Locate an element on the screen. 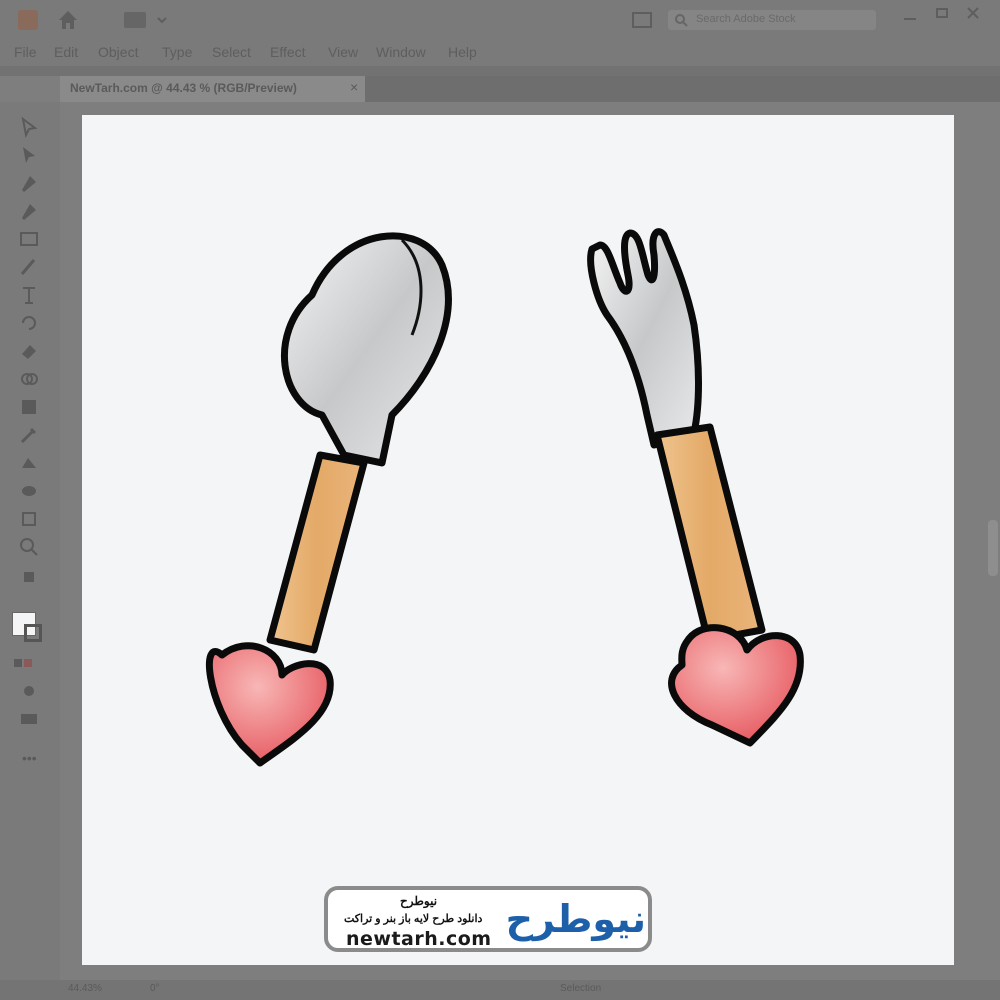 The image size is (1000, 1000). color-mode-icon is located at coordinates (23, 663).